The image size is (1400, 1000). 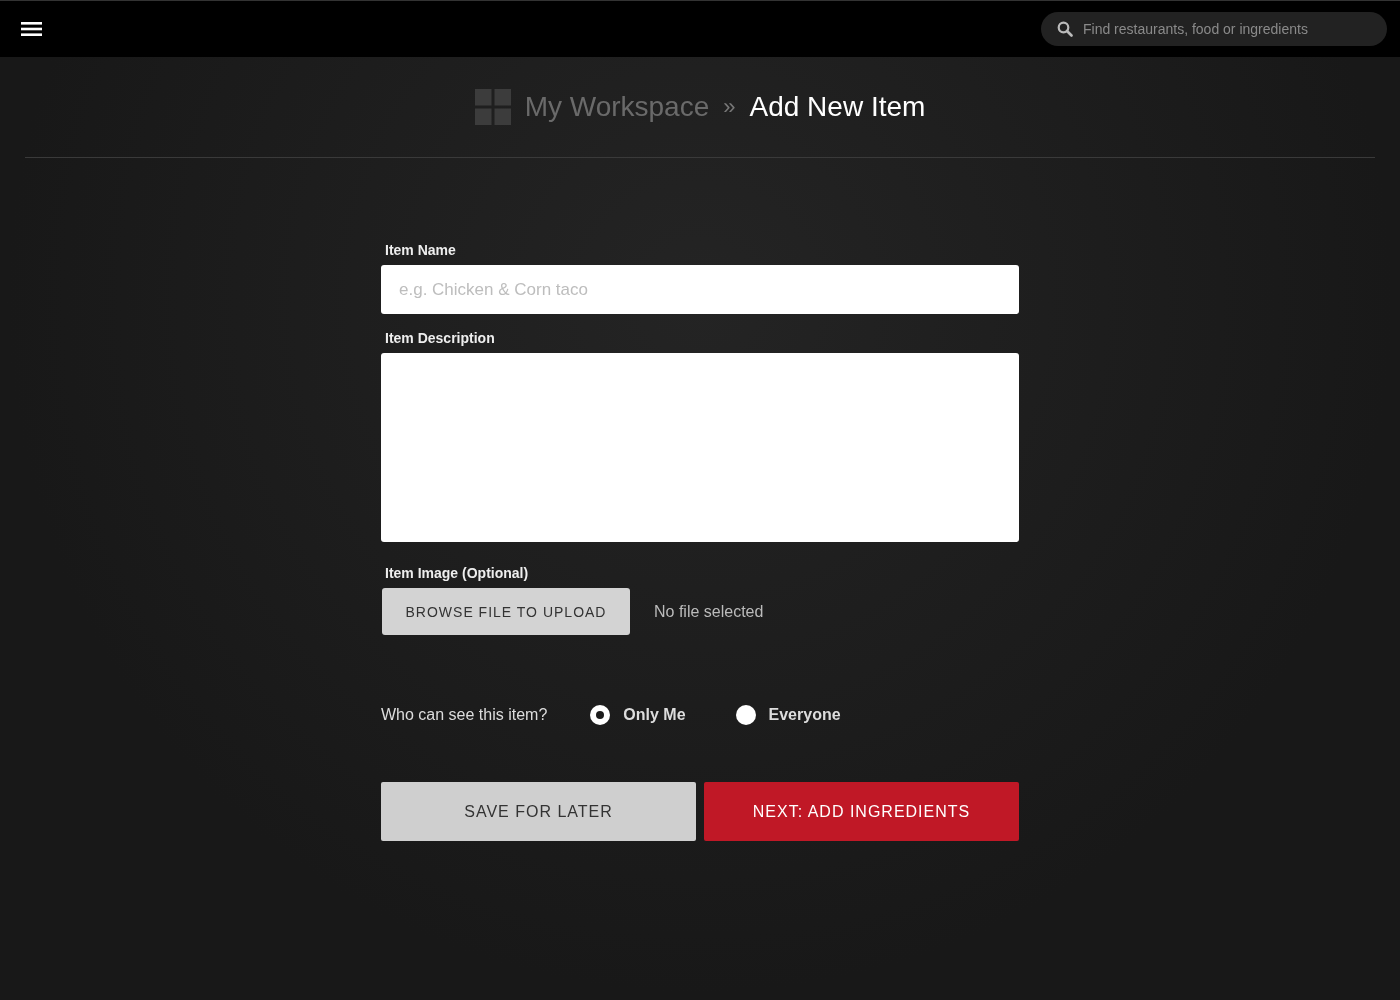 I want to click on radio-label: Everyone, so click(x=804, y=715).